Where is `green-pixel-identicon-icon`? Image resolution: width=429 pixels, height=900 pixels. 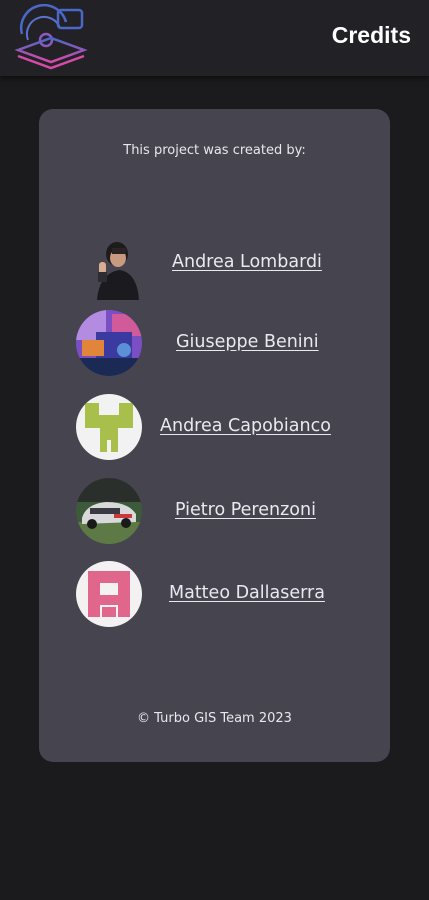
green-pixel-identicon-icon is located at coordinates (109, 427).